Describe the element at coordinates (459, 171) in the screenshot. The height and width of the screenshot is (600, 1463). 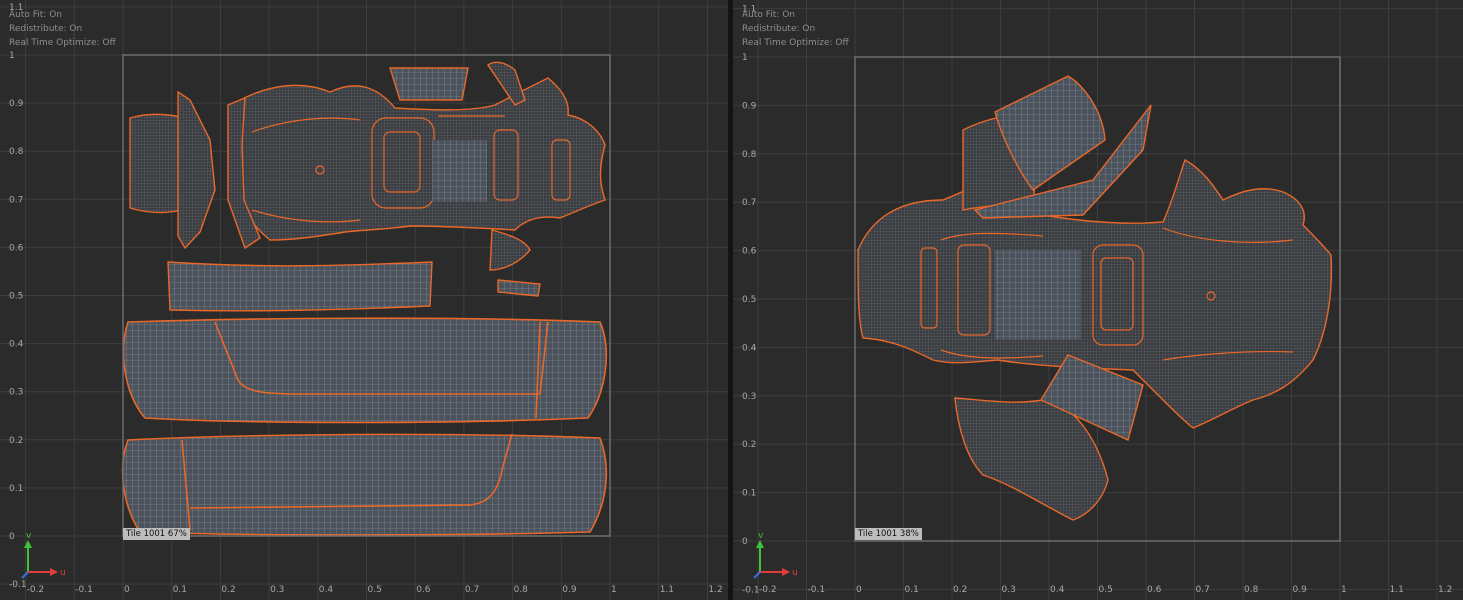
I see `uv-island-grid-panel` at that location.